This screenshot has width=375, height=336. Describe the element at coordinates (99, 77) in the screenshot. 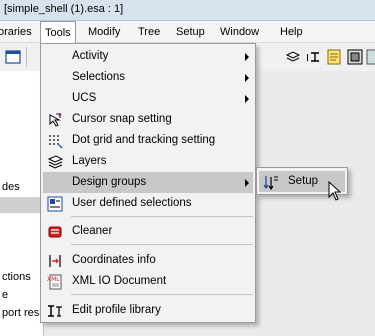

I see `menu-item-label: Selections` at that location.